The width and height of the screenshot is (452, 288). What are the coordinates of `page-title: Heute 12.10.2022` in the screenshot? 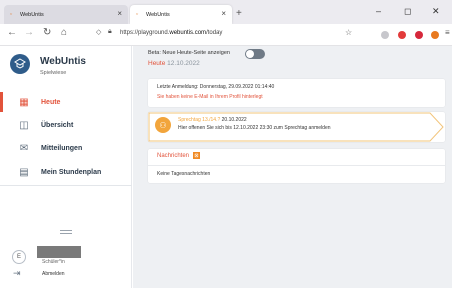 It's located at (174, 63).